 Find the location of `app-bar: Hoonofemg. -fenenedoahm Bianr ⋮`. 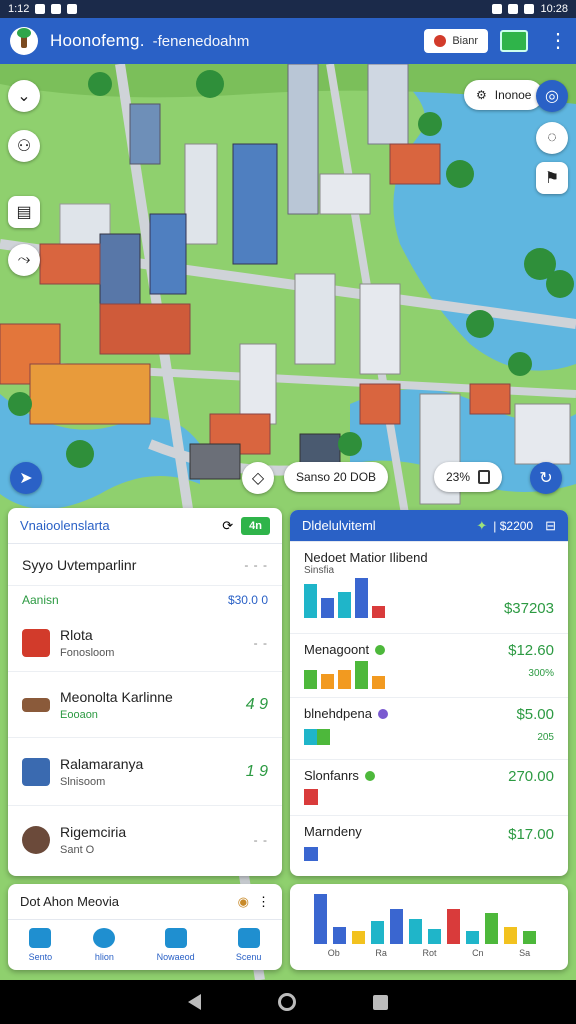

app-bar: Hoonofemg. -fenenedoahm Bianr ⋮ is located at coordinates (288, 41).